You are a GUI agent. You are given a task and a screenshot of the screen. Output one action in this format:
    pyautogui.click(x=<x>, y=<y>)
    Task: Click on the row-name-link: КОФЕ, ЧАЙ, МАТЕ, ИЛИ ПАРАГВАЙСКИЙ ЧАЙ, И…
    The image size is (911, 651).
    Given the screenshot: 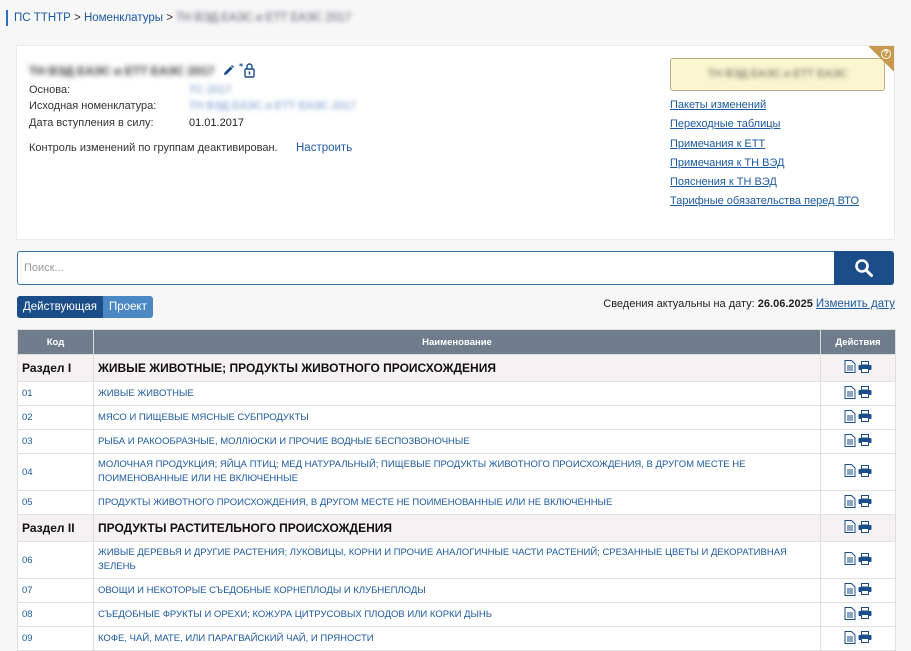 What is the action you would take?
    pyautogui.click(x=236, y=638)
    